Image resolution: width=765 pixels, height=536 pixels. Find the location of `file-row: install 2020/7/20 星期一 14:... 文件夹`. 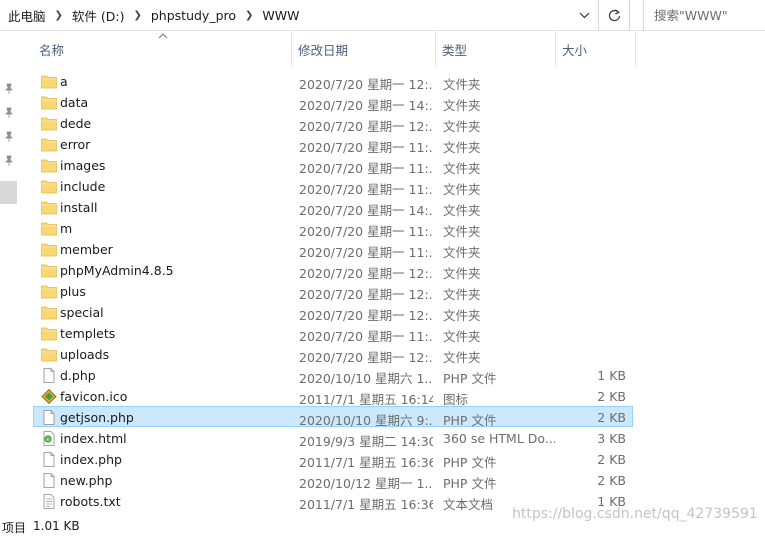

file-row: install 2020/7/20 星期一 14:... 文件夹 is located at coordinates (333, 207).